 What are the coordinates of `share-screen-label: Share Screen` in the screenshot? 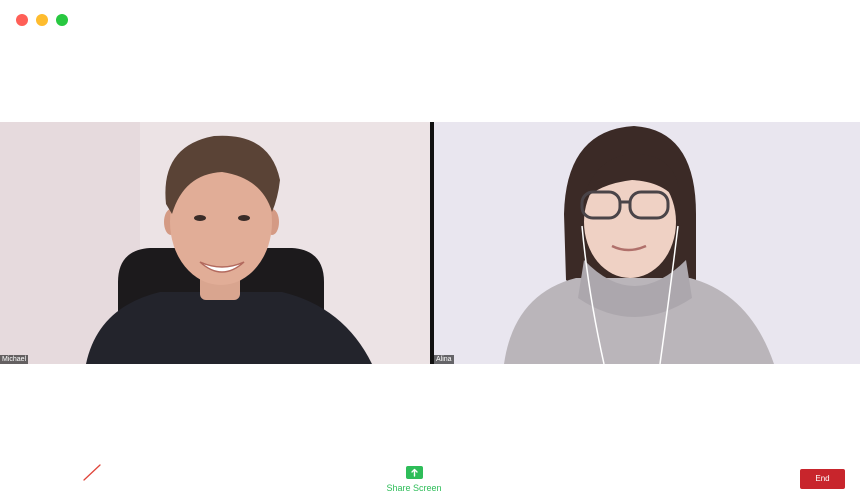 It's located at (414, 488).